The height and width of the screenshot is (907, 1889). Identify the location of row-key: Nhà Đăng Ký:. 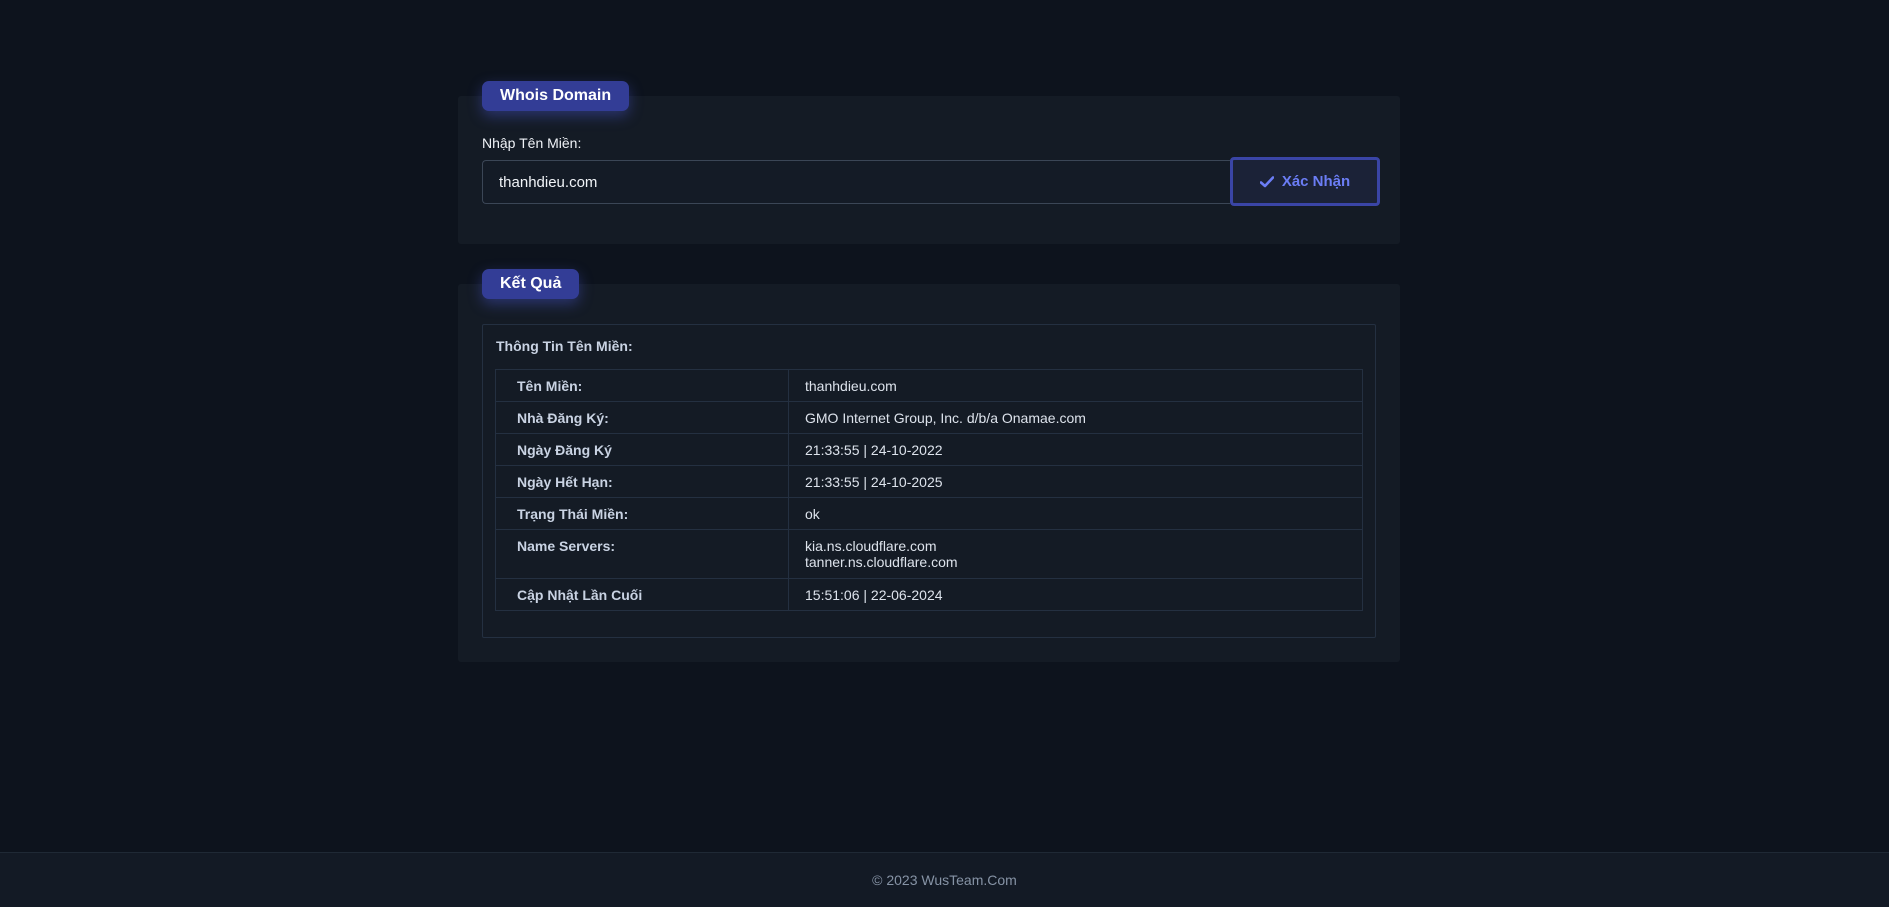
(642, 417).